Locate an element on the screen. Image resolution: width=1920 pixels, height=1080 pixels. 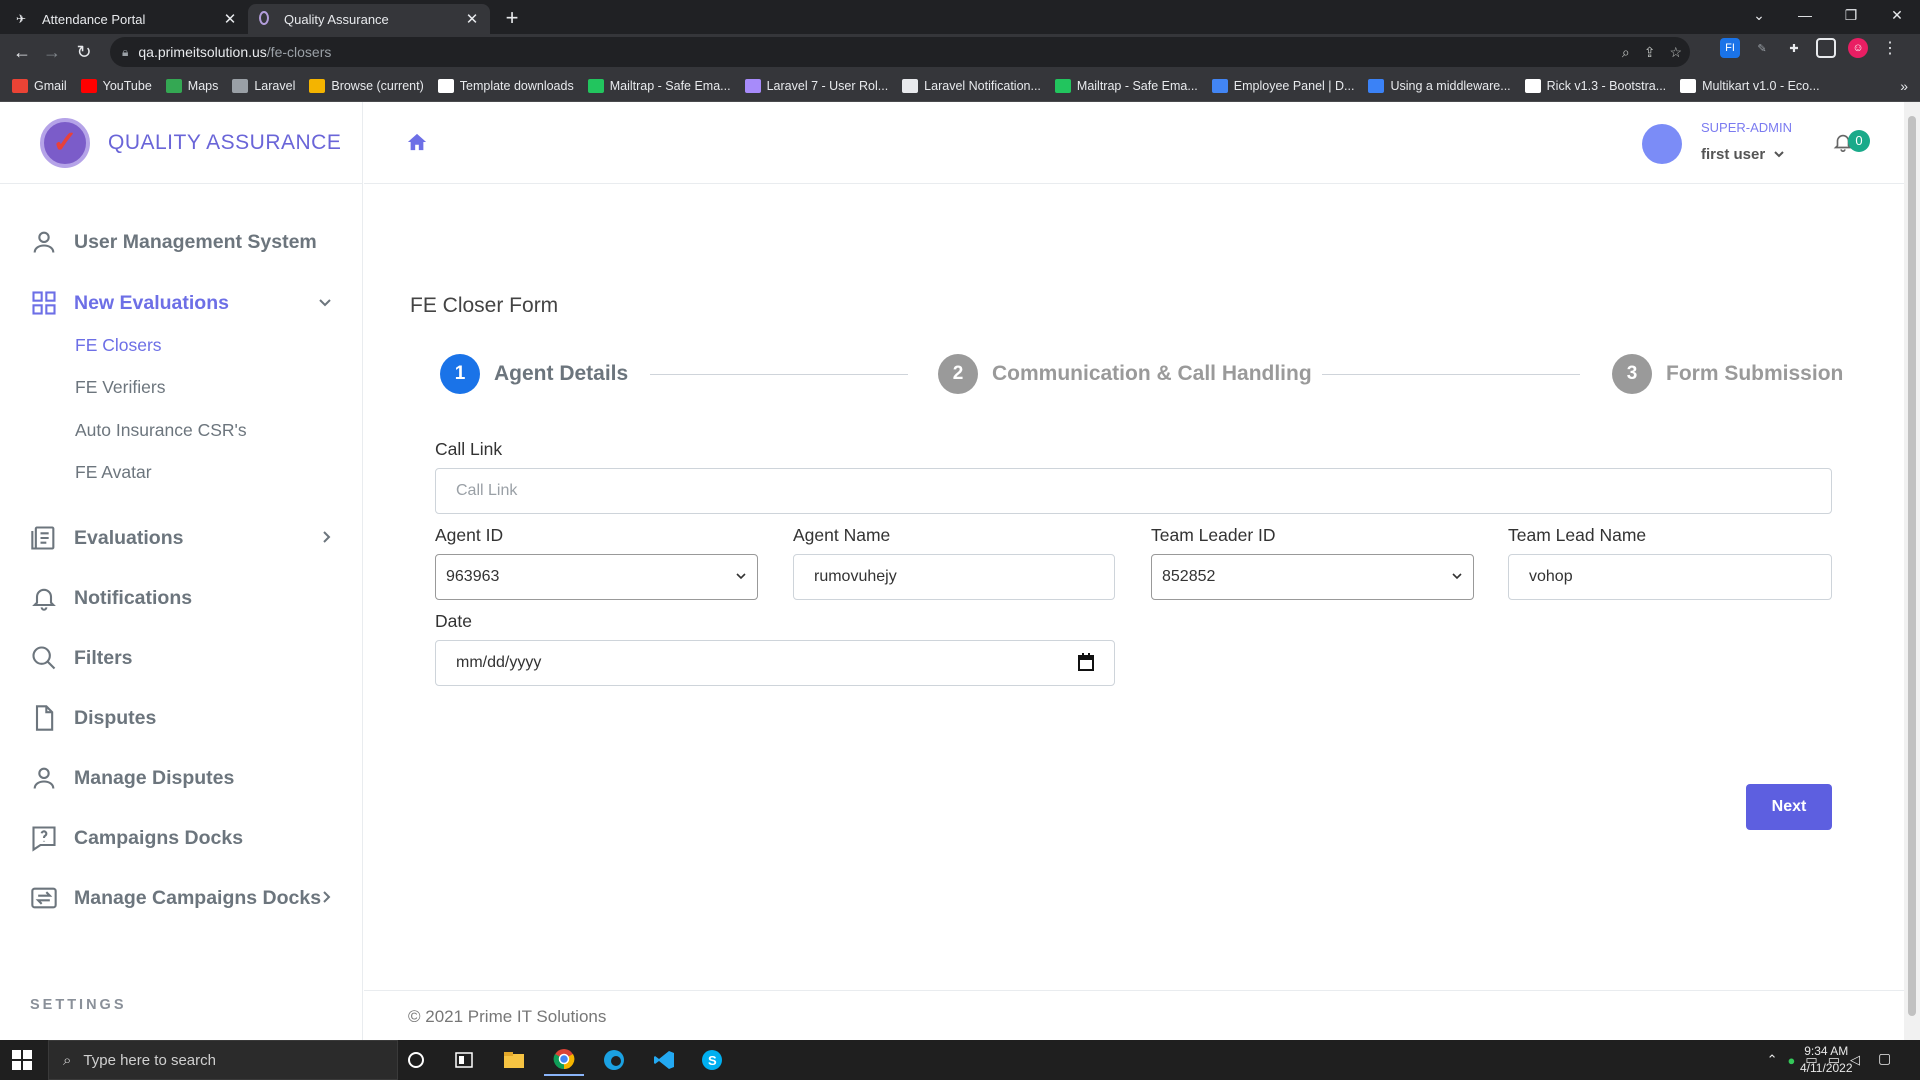
bookmark-star-icon: ☆ is located at coordinates (1675, 52).